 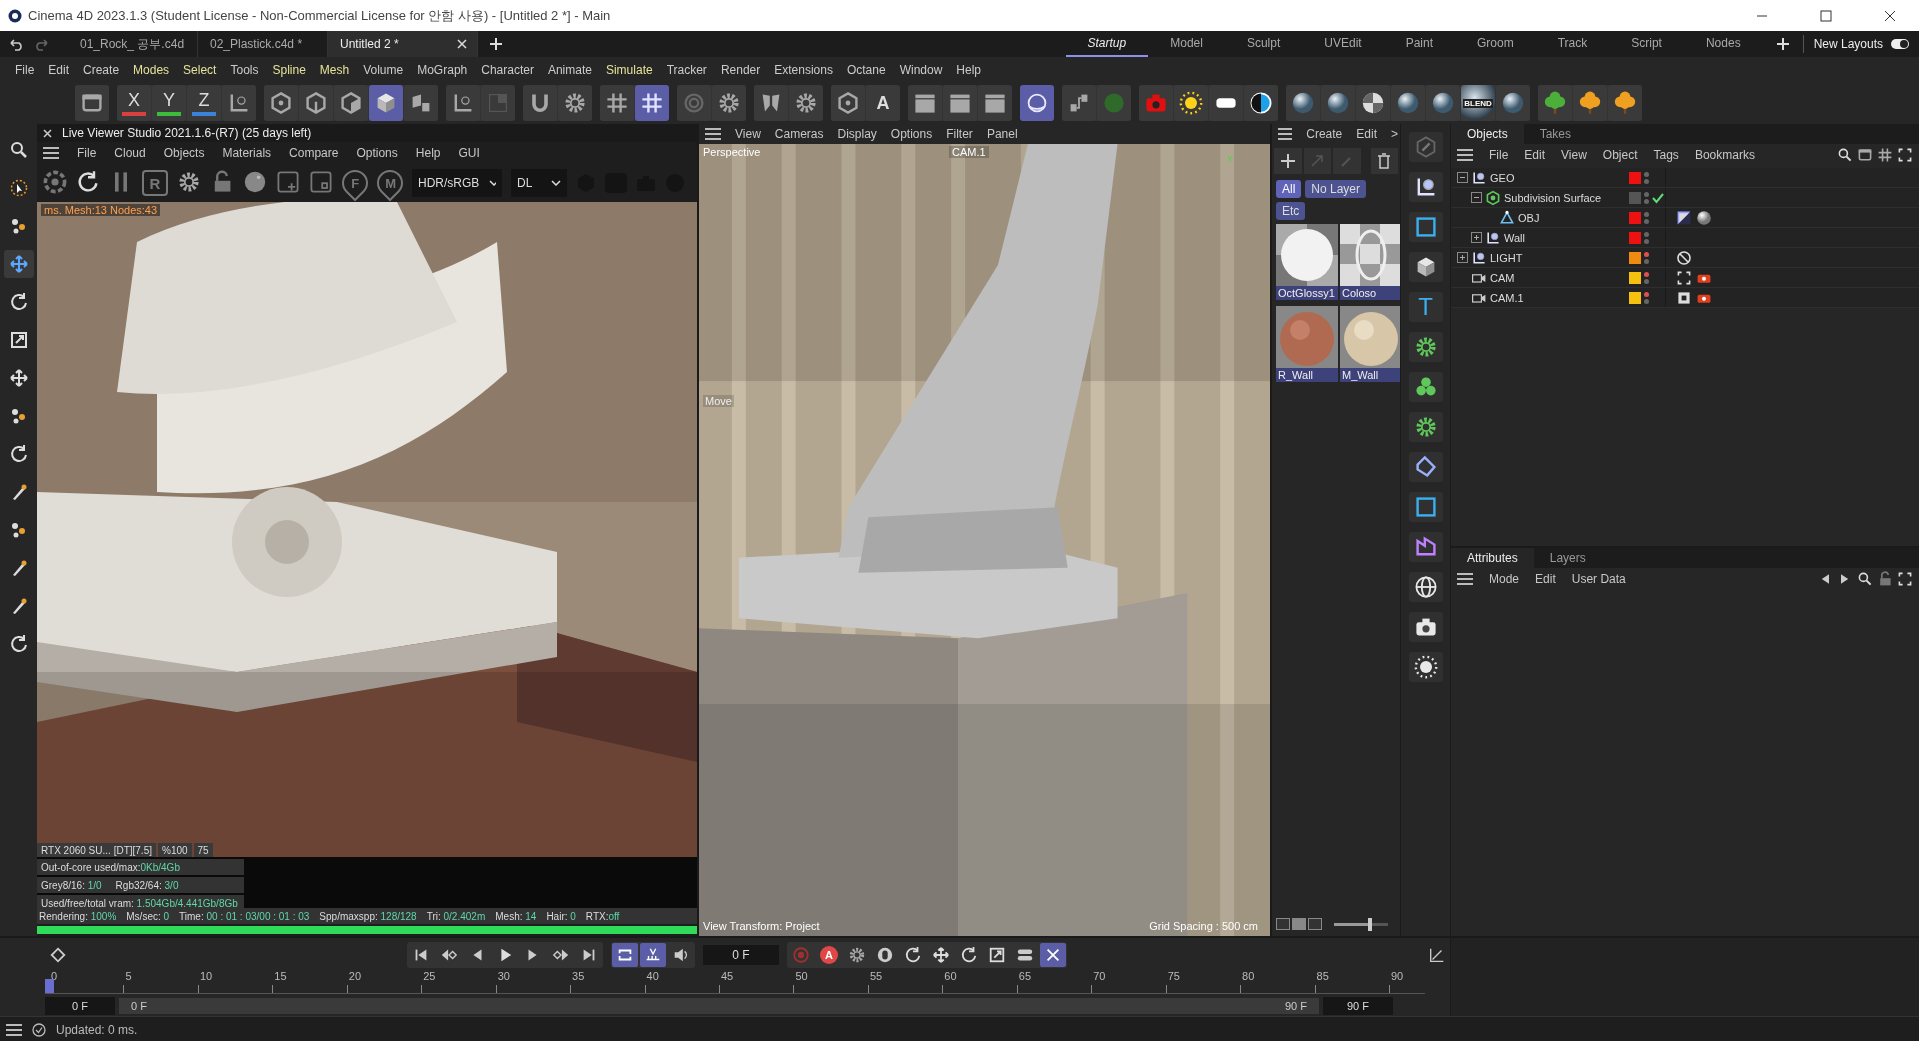 I want to click on layout-tab: Nodes, so click(x=1723, y=44).